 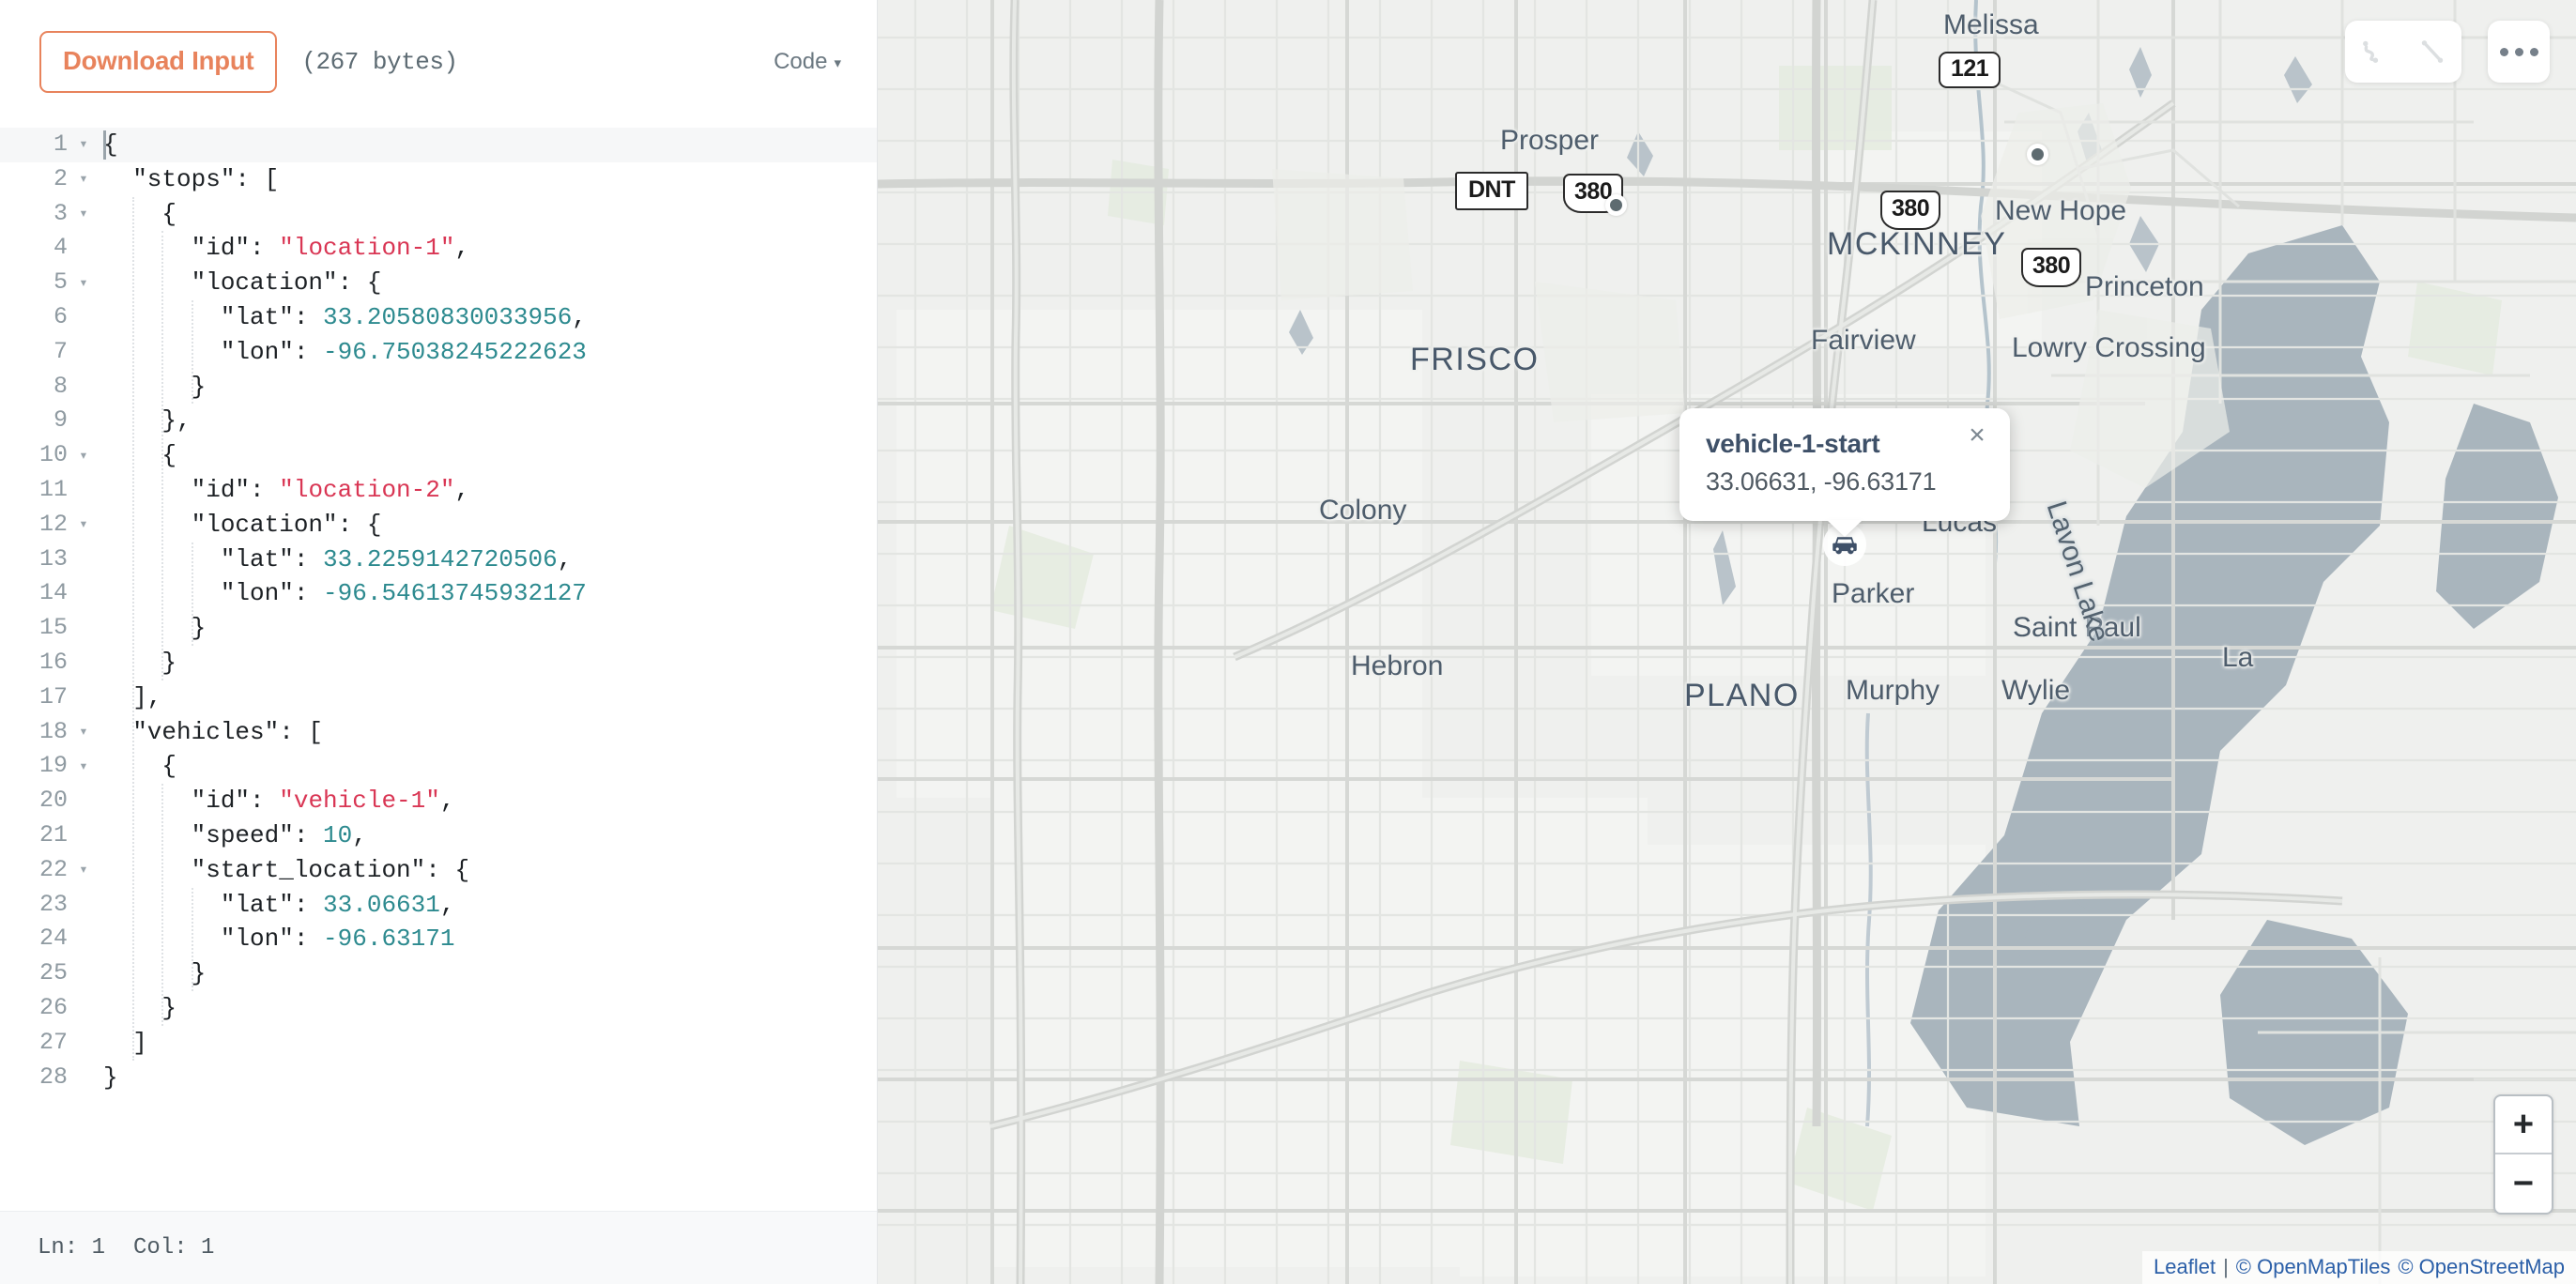 I want to click on code-format-dropdown: Code ▾, so click(x=807, y=62).